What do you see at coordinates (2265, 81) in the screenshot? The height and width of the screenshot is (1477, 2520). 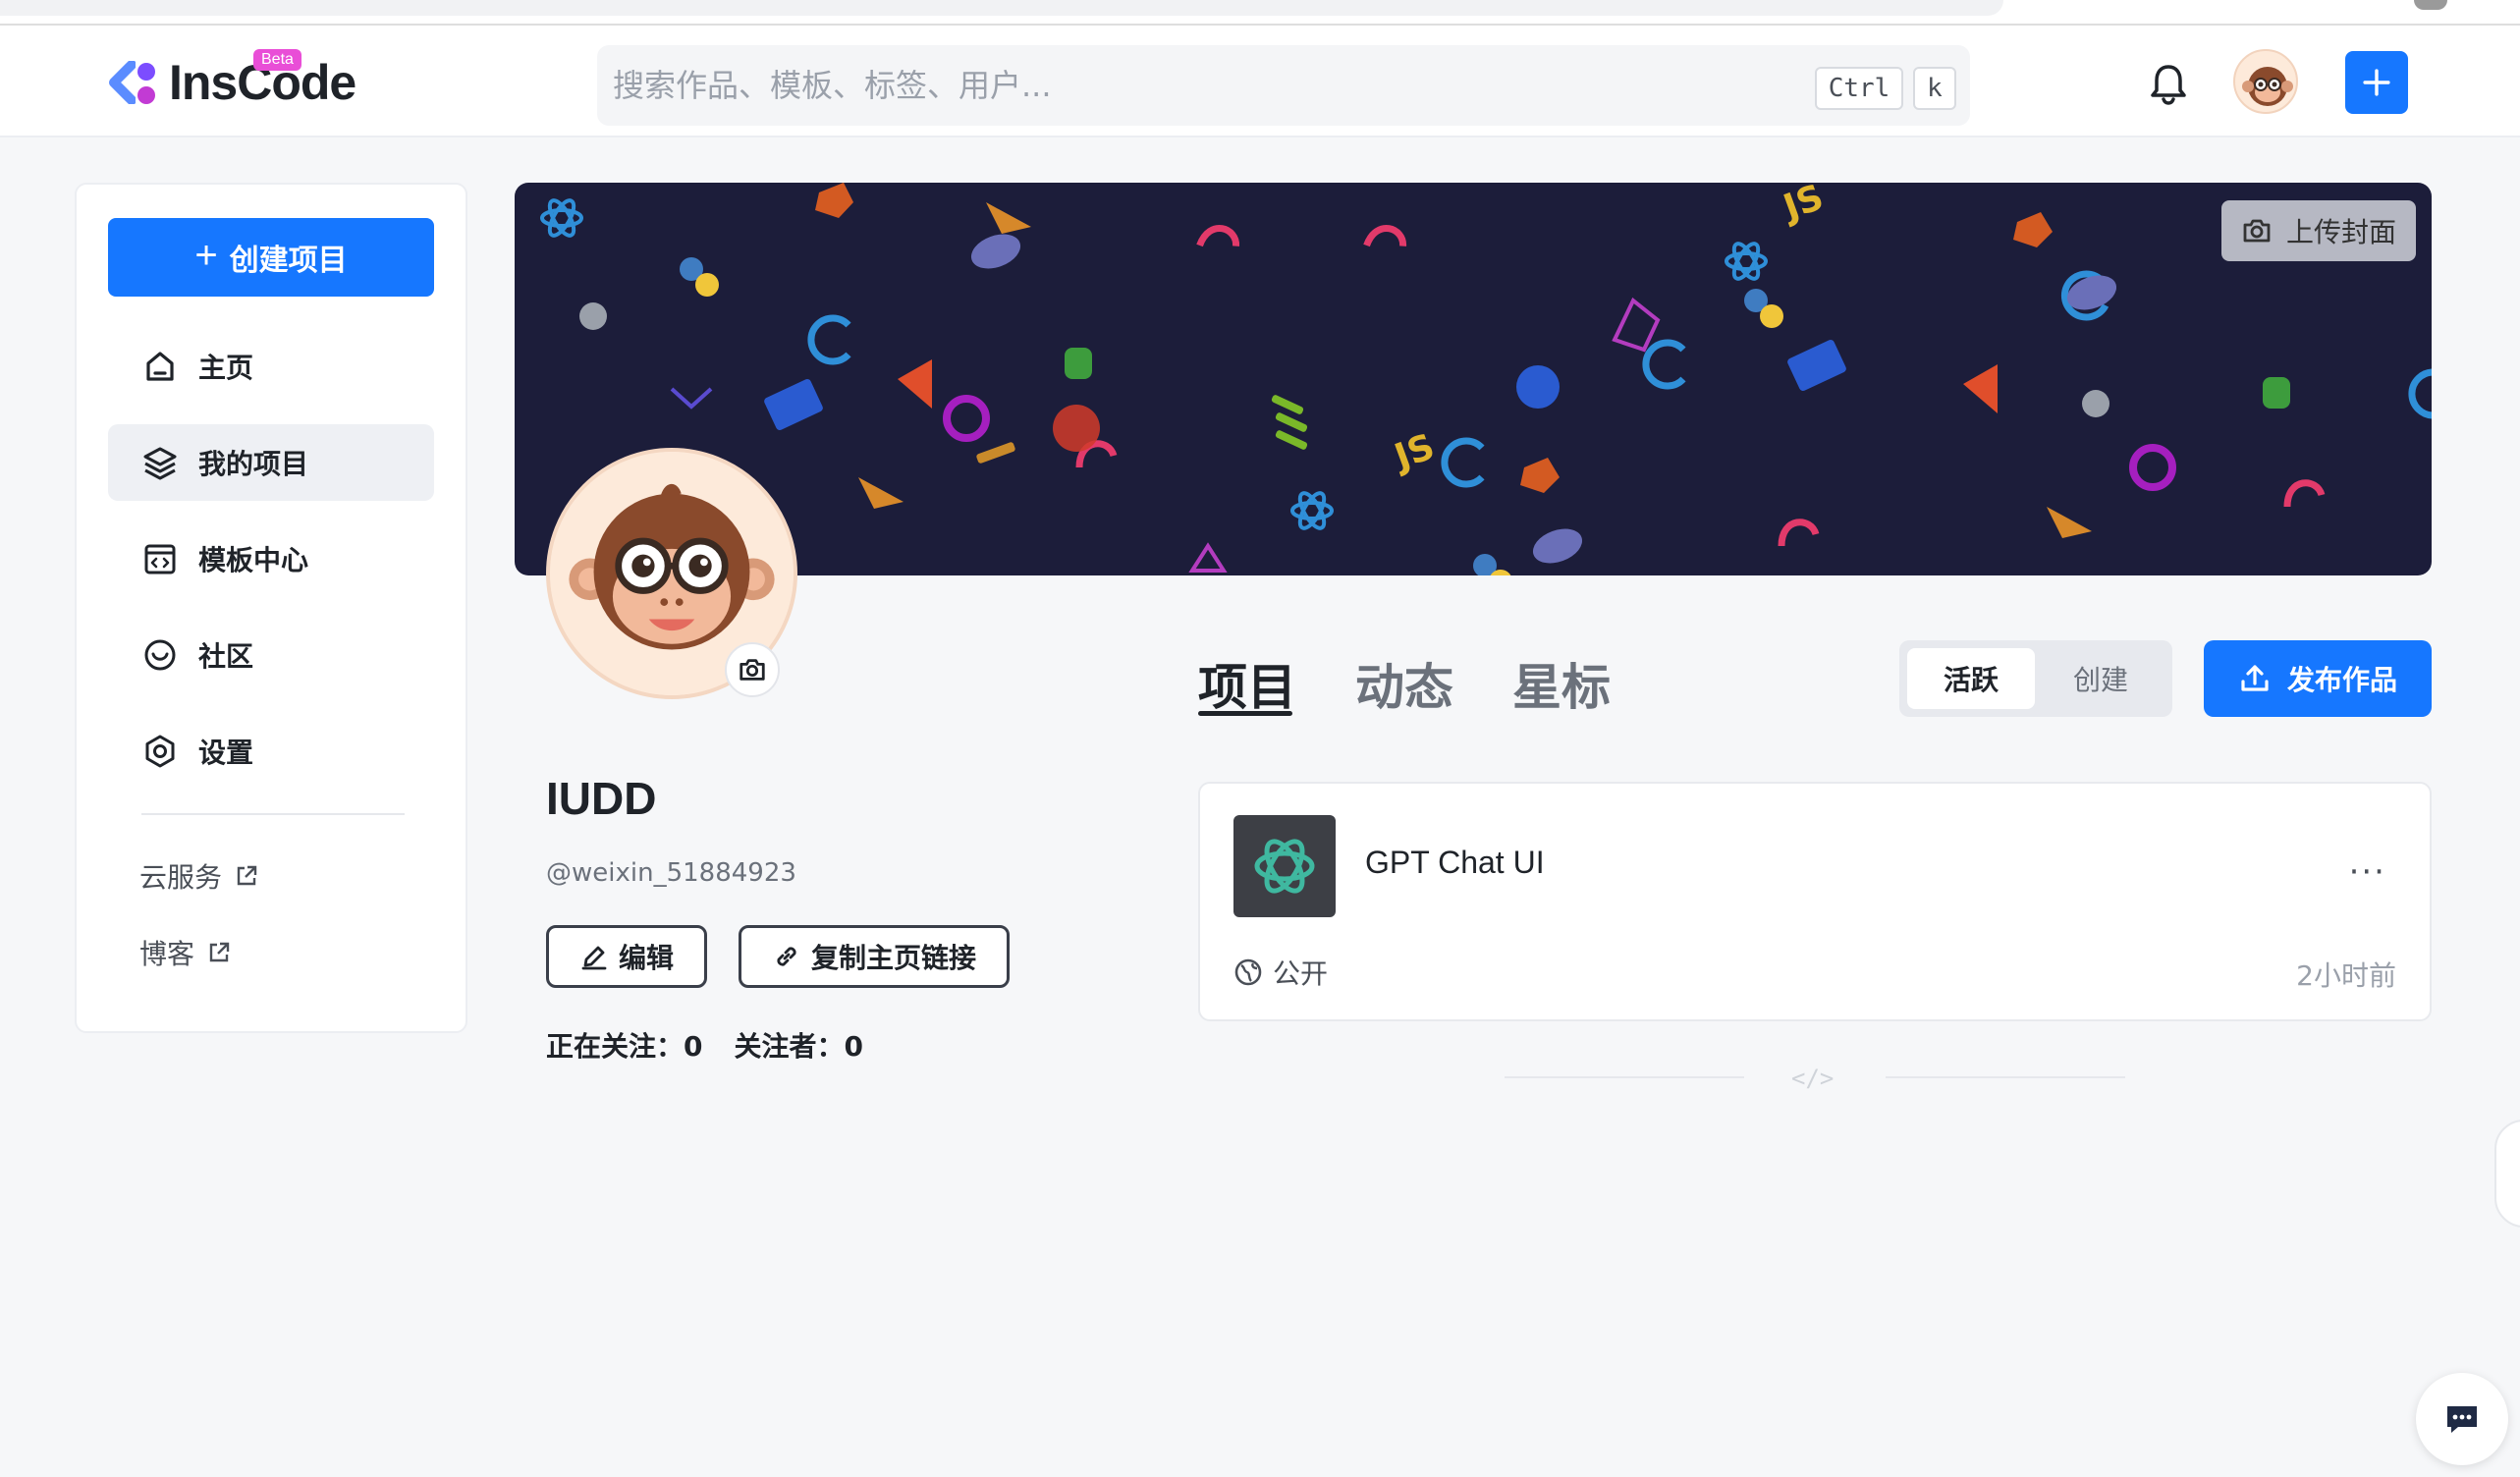 I see `user-avatar` at bounding box center [2265, 81].